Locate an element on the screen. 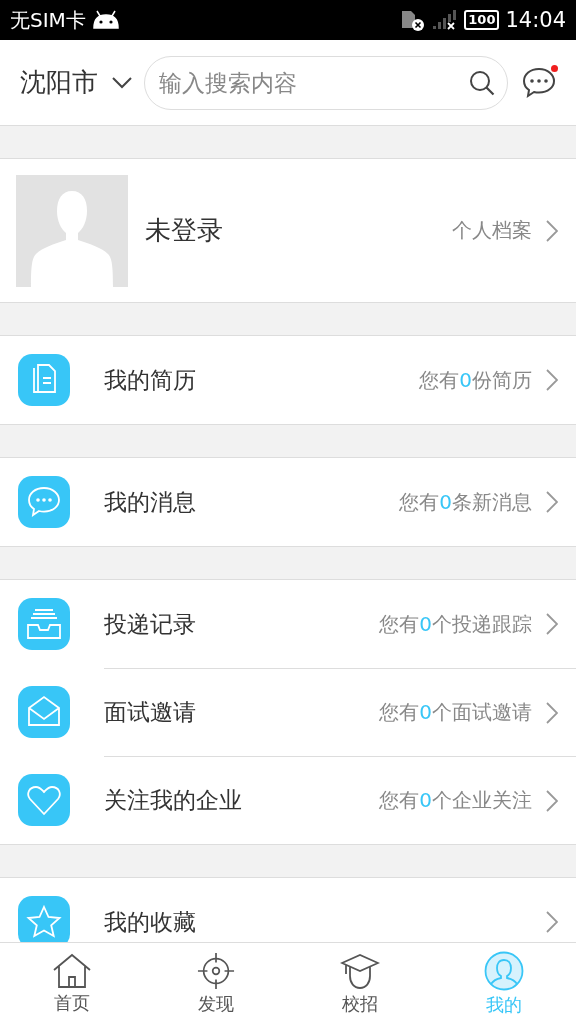  summary-text: 份简历 is located at coordinates (502, 379).